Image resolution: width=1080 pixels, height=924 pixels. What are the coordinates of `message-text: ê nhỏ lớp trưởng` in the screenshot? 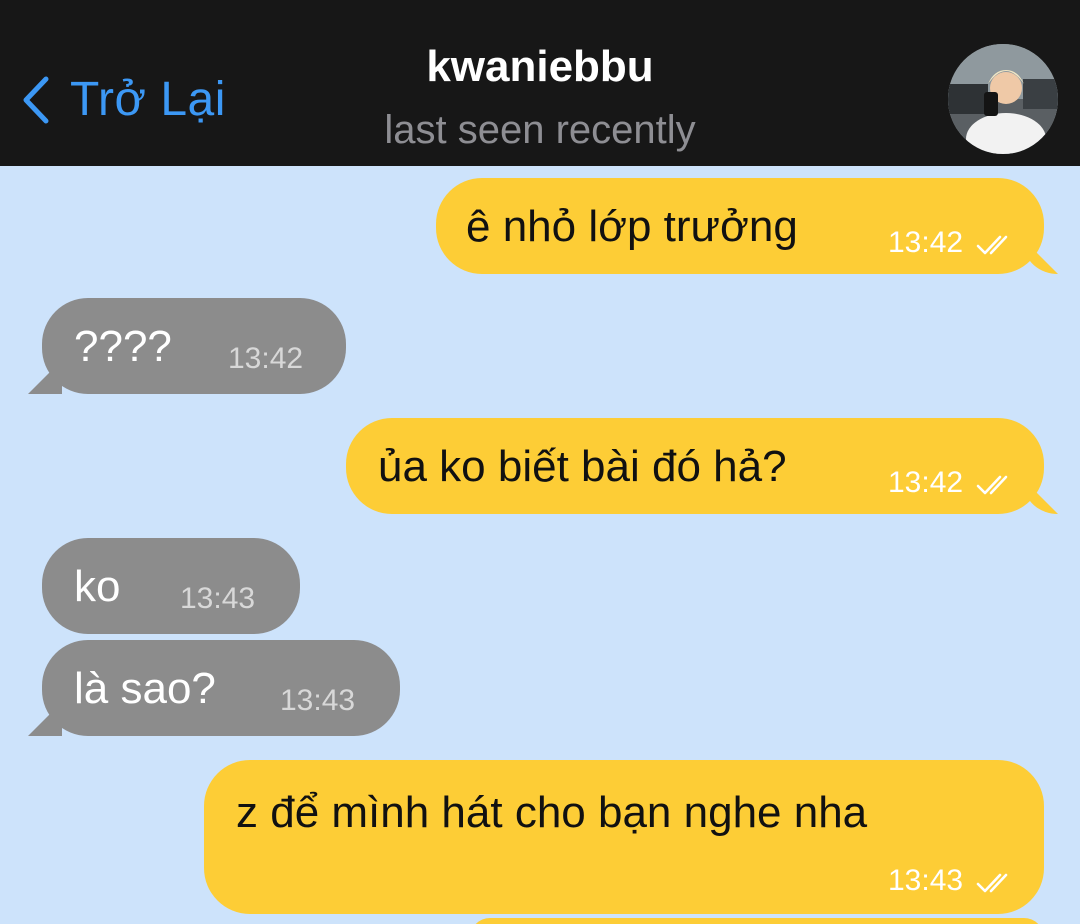 It's located at (632, 226).